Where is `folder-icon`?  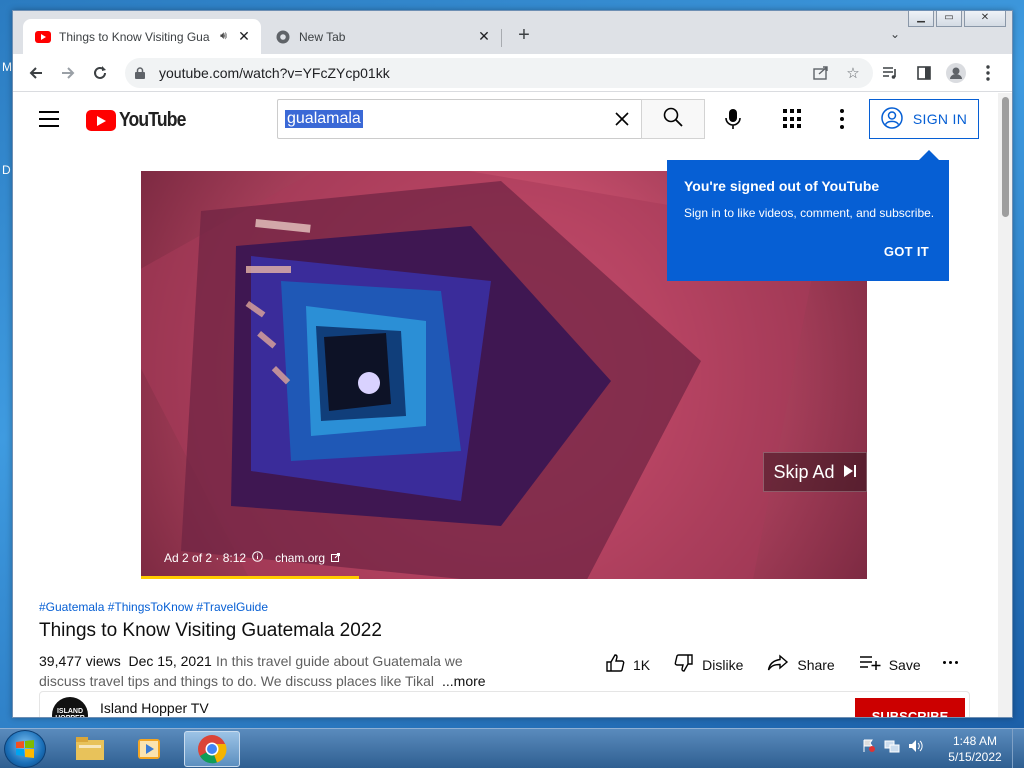
folder-icon is located at coordinates (90, 748).